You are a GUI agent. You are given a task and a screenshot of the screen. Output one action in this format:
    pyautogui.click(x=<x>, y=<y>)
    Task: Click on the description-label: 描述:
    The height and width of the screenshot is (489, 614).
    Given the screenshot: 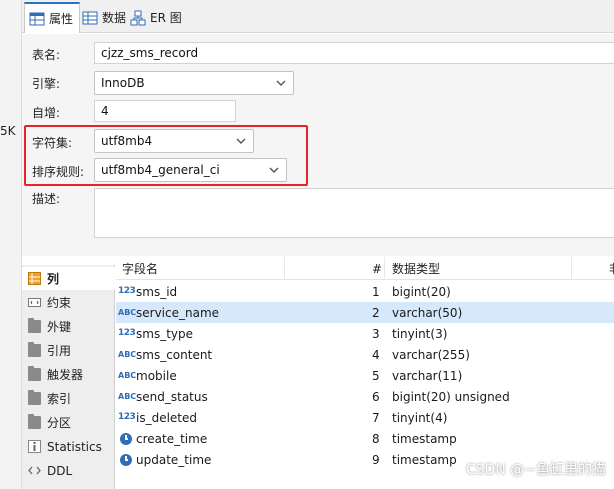 What is the action you would take?
    pyautogui.click(x=46, y=199)
    